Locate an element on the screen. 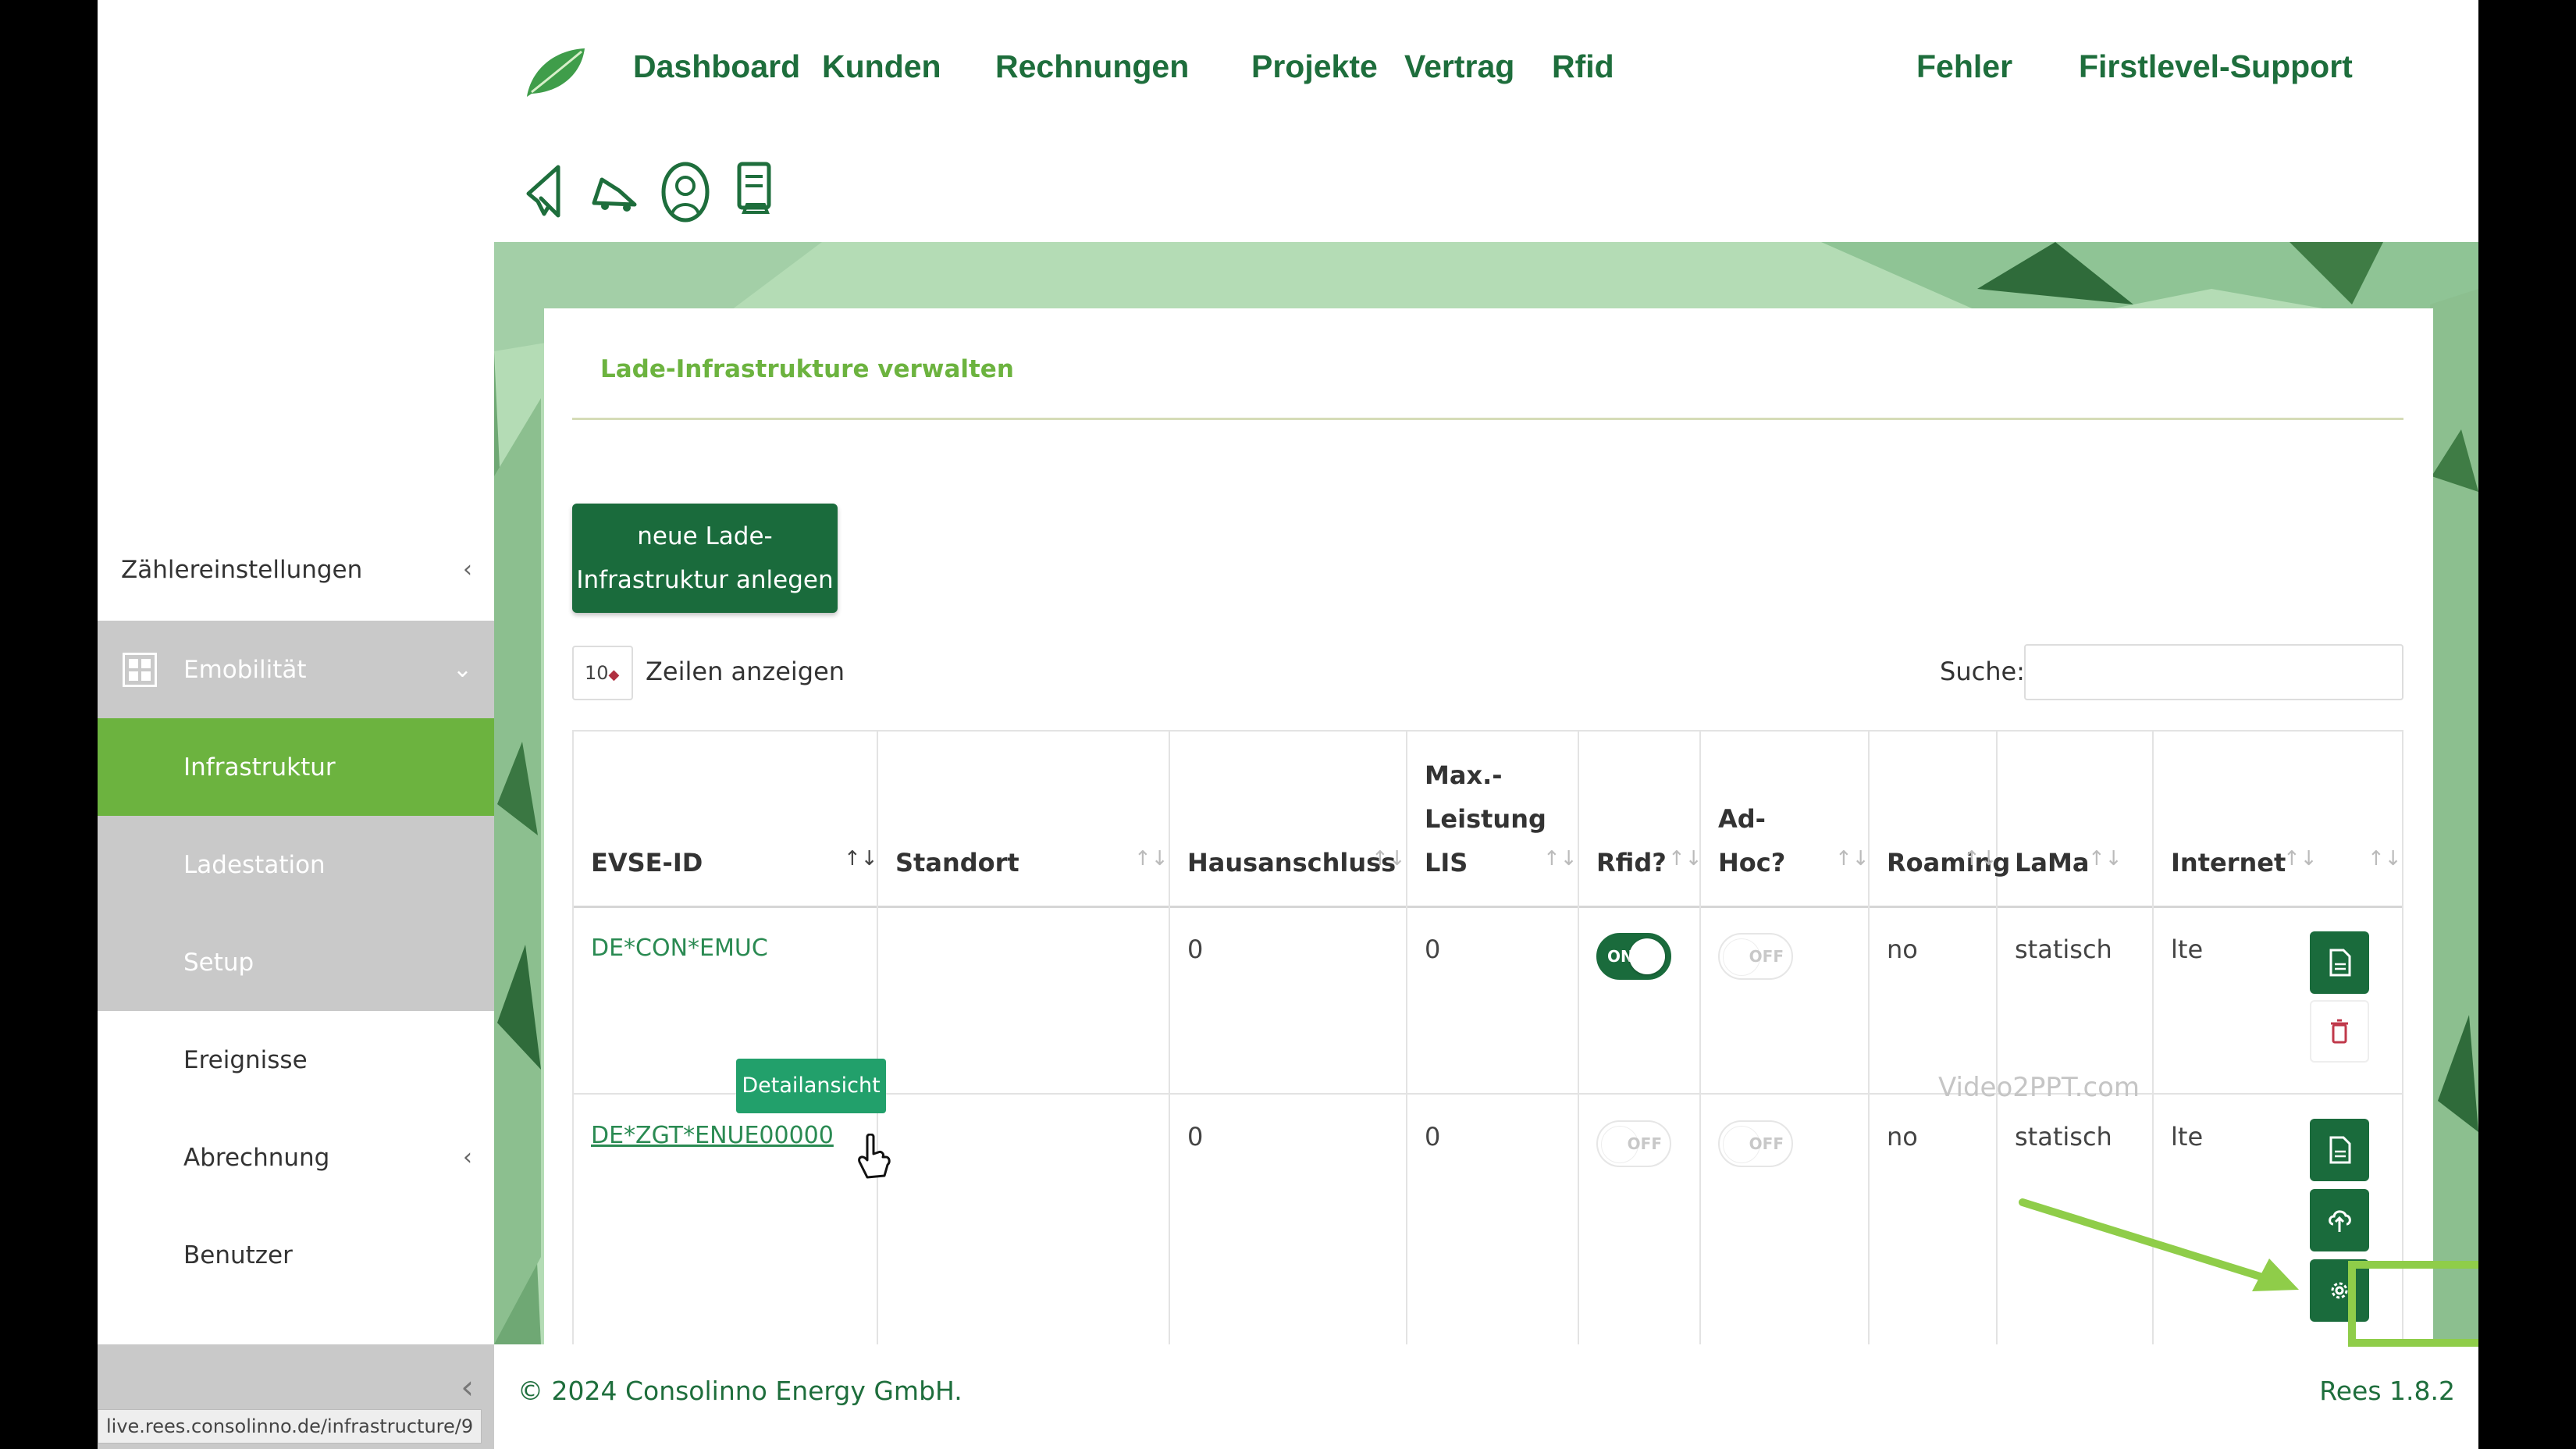 The width and height of the screenshot is (2576, 1449). search-input is located at coordinates (2213, 672).